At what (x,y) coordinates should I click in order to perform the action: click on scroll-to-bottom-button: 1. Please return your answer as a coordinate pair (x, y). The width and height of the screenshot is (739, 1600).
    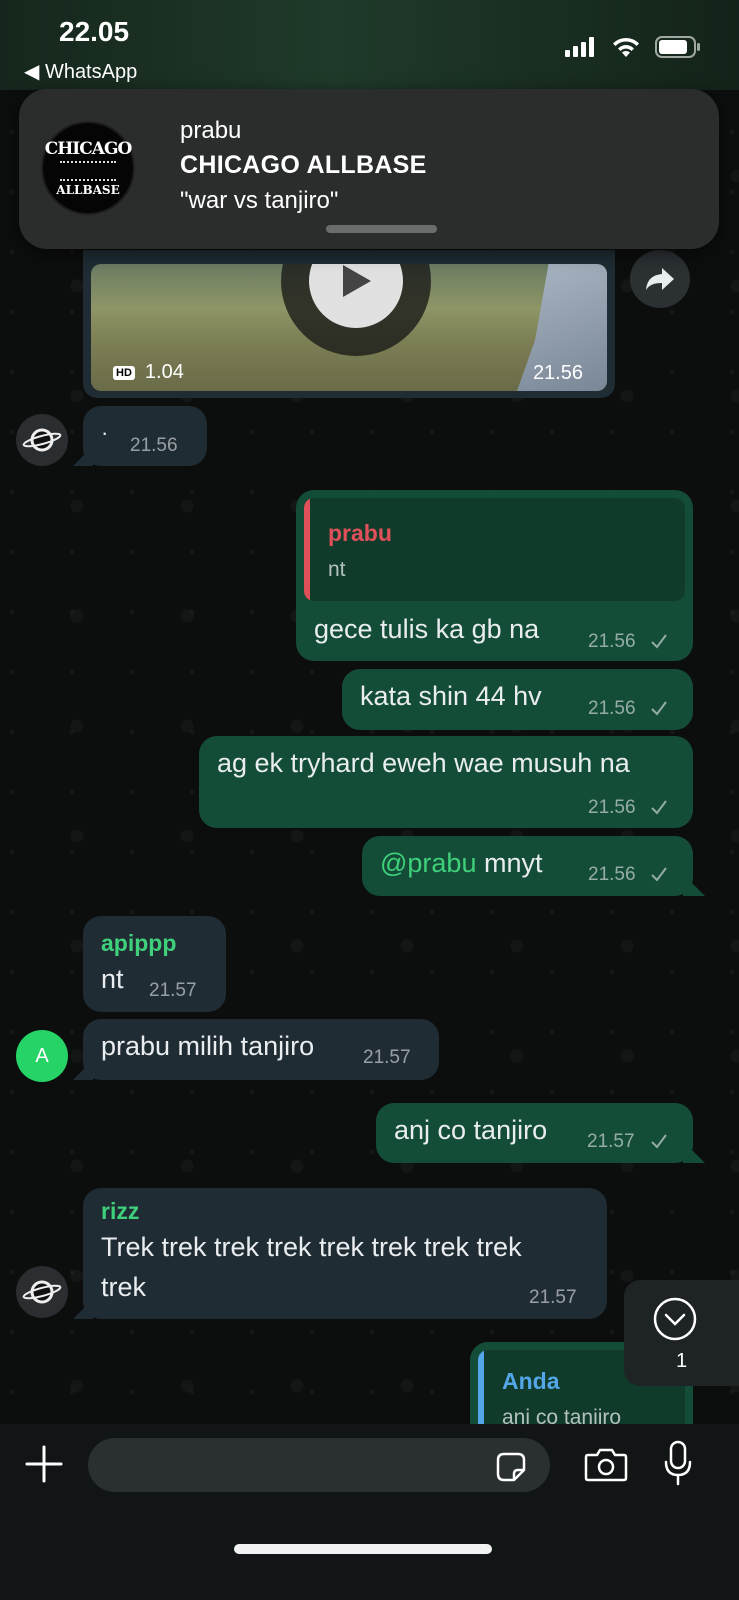
    Looking at the image, I should click on (681, 1333).